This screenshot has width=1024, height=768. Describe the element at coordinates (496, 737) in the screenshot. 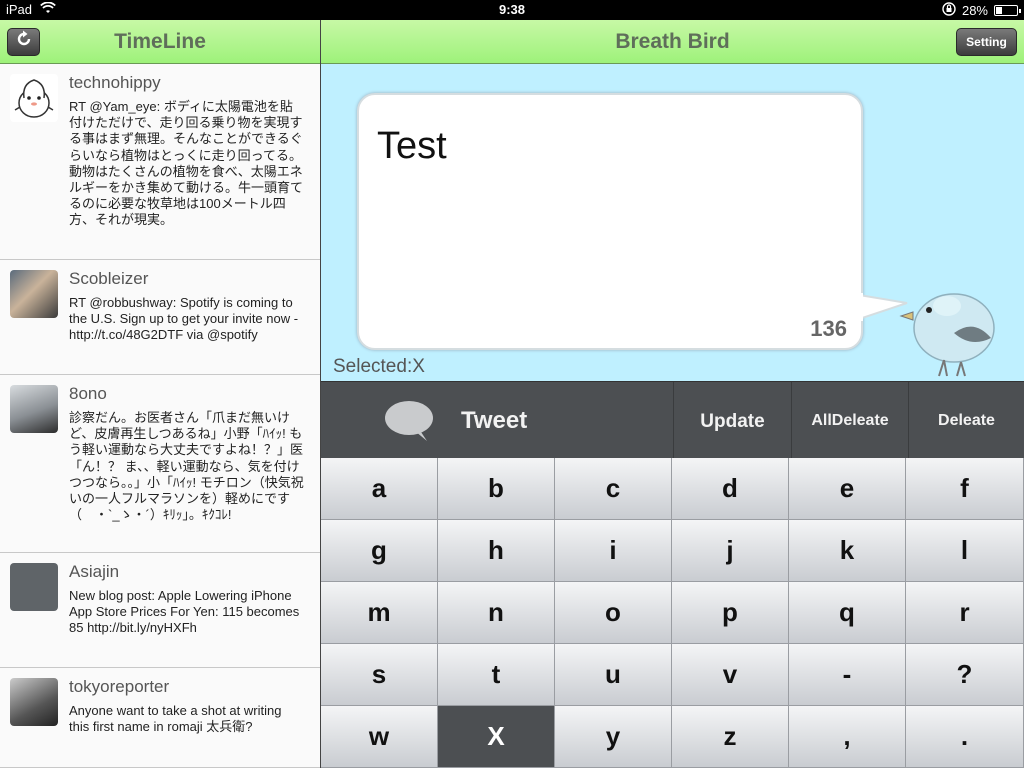

I see `key-X: X` at that location.